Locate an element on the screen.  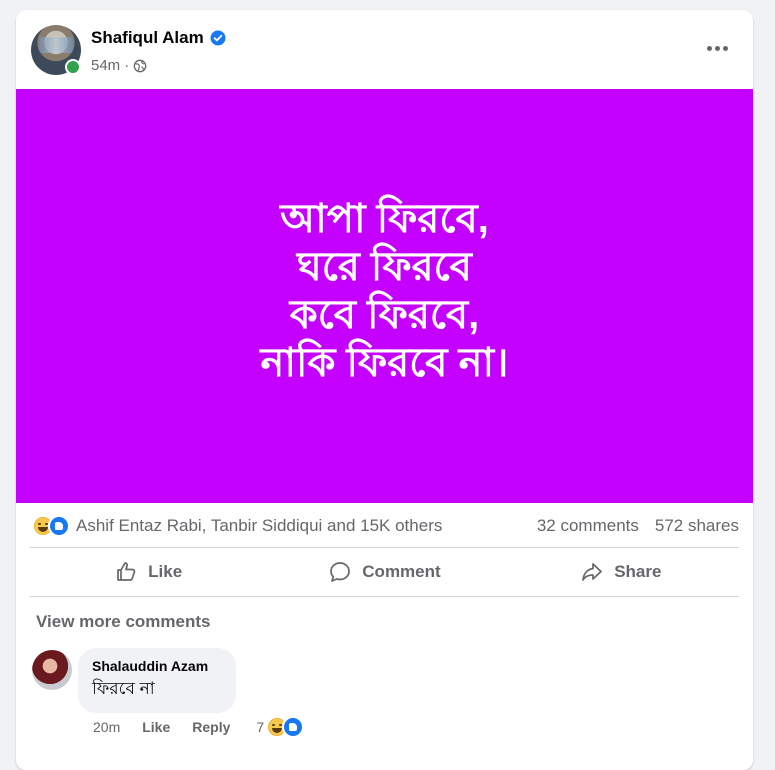
comment-icon is located at coordinates (340, 572).